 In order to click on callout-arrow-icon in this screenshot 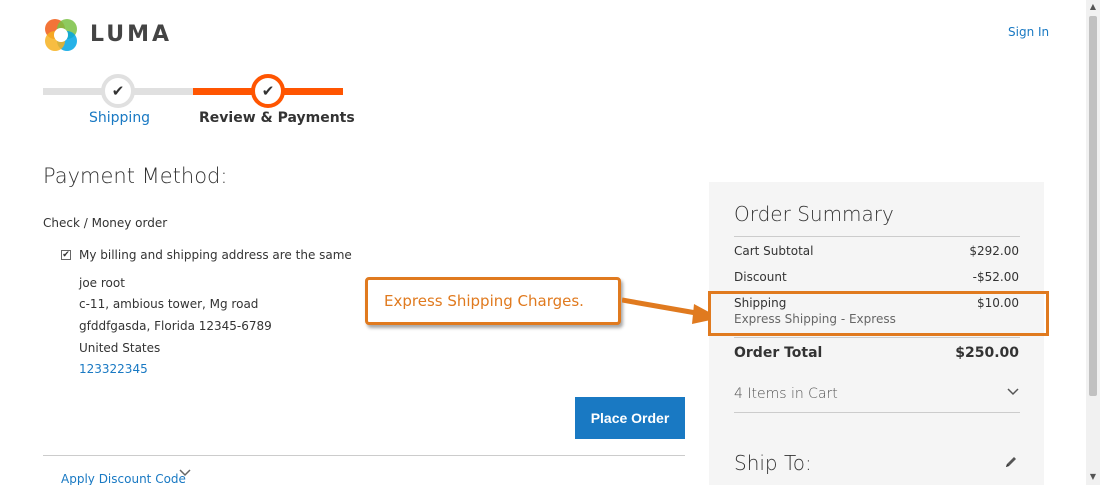, I will do `click(671, 310)`.